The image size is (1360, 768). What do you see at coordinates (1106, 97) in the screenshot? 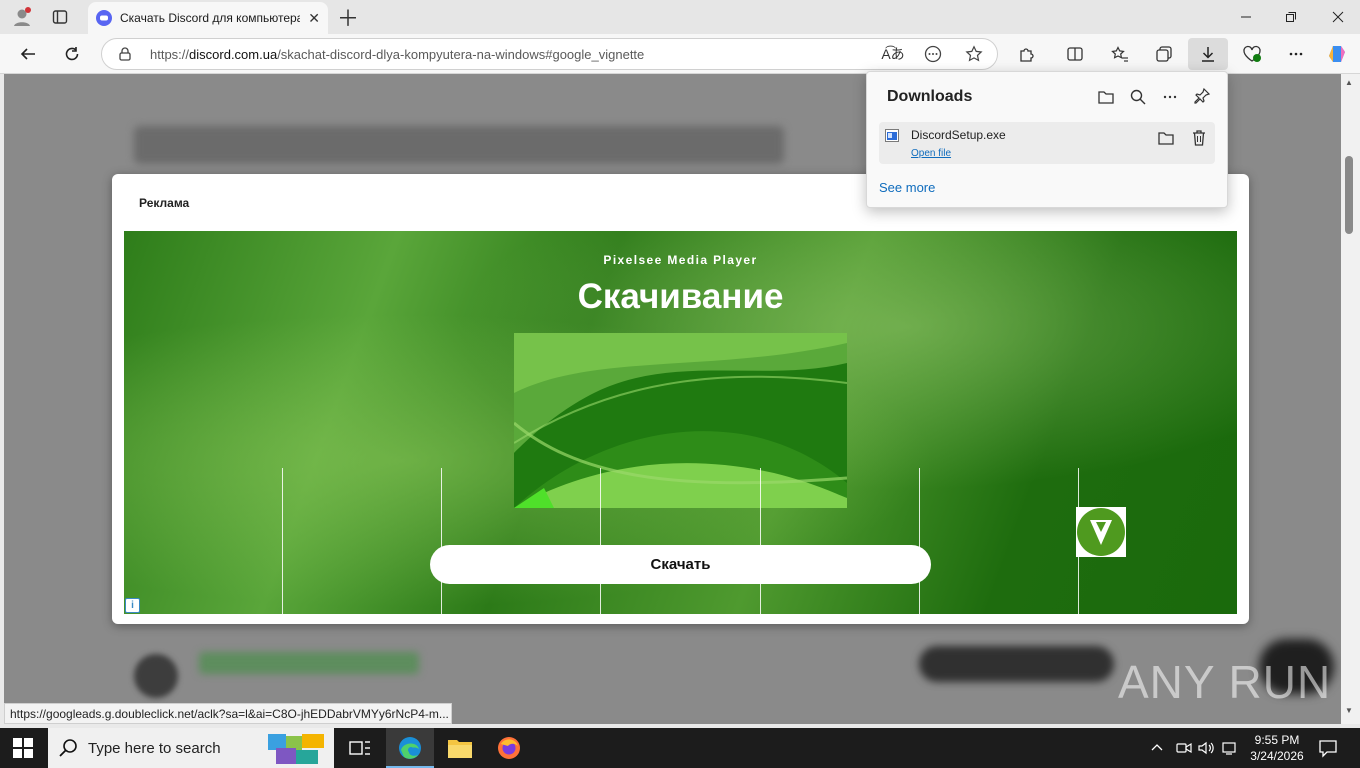
I see `open-downloads-folder-icon` at bounding box center [1106, 97].